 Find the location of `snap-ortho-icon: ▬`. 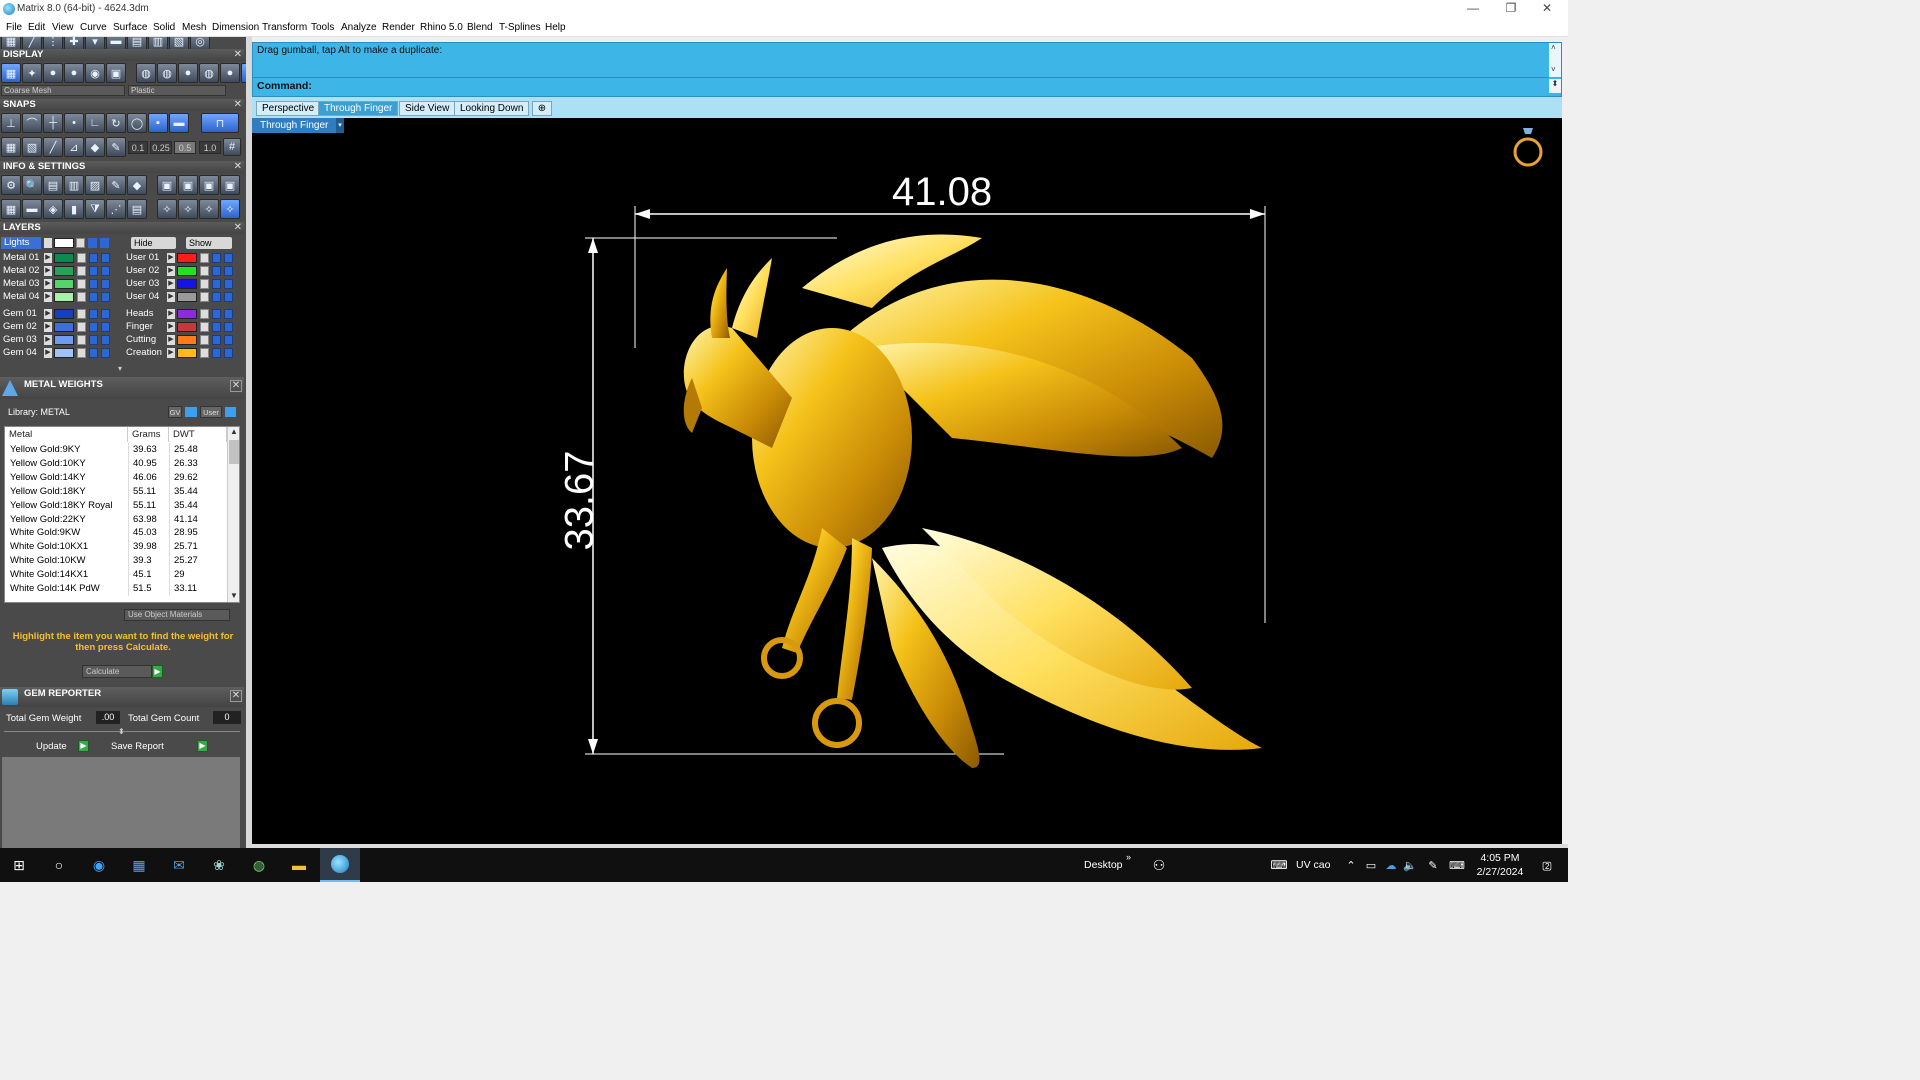

snap-ortho-icon: ▬ is located at coordinates (179, 123).